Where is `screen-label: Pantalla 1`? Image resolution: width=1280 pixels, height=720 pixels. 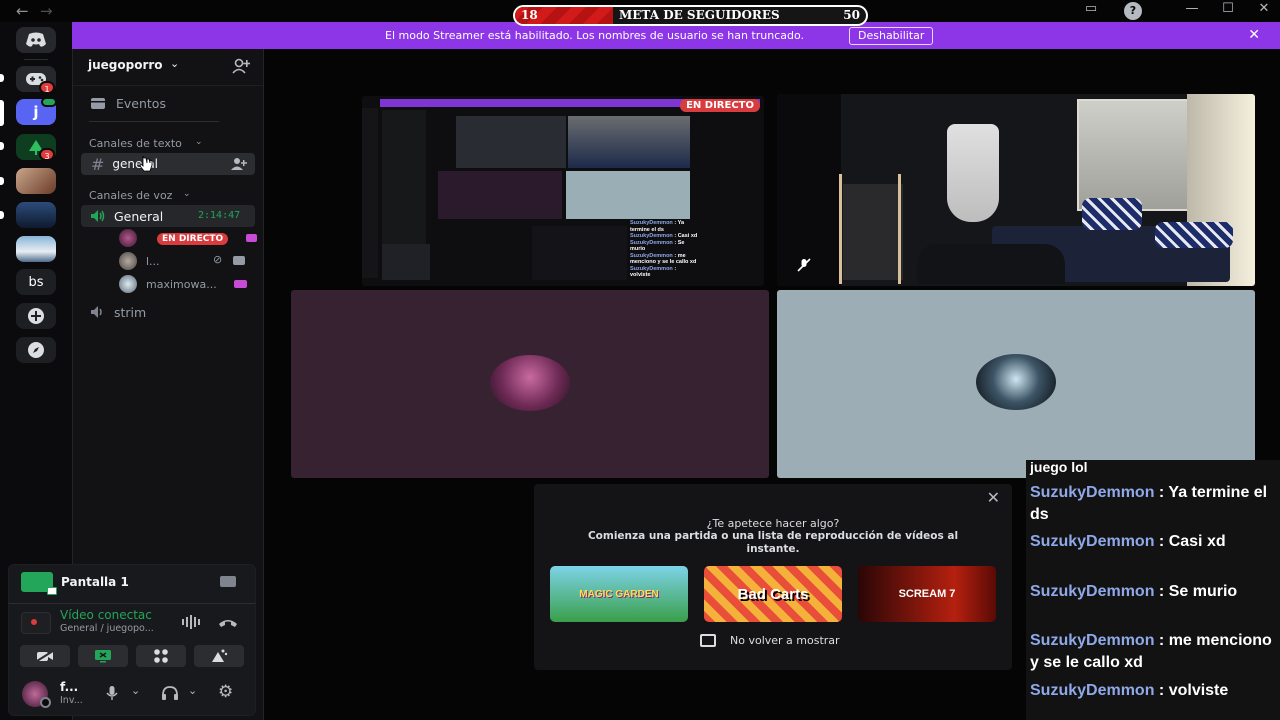
screen-label: Pantalla 1 is located at coordinates (95, 582).